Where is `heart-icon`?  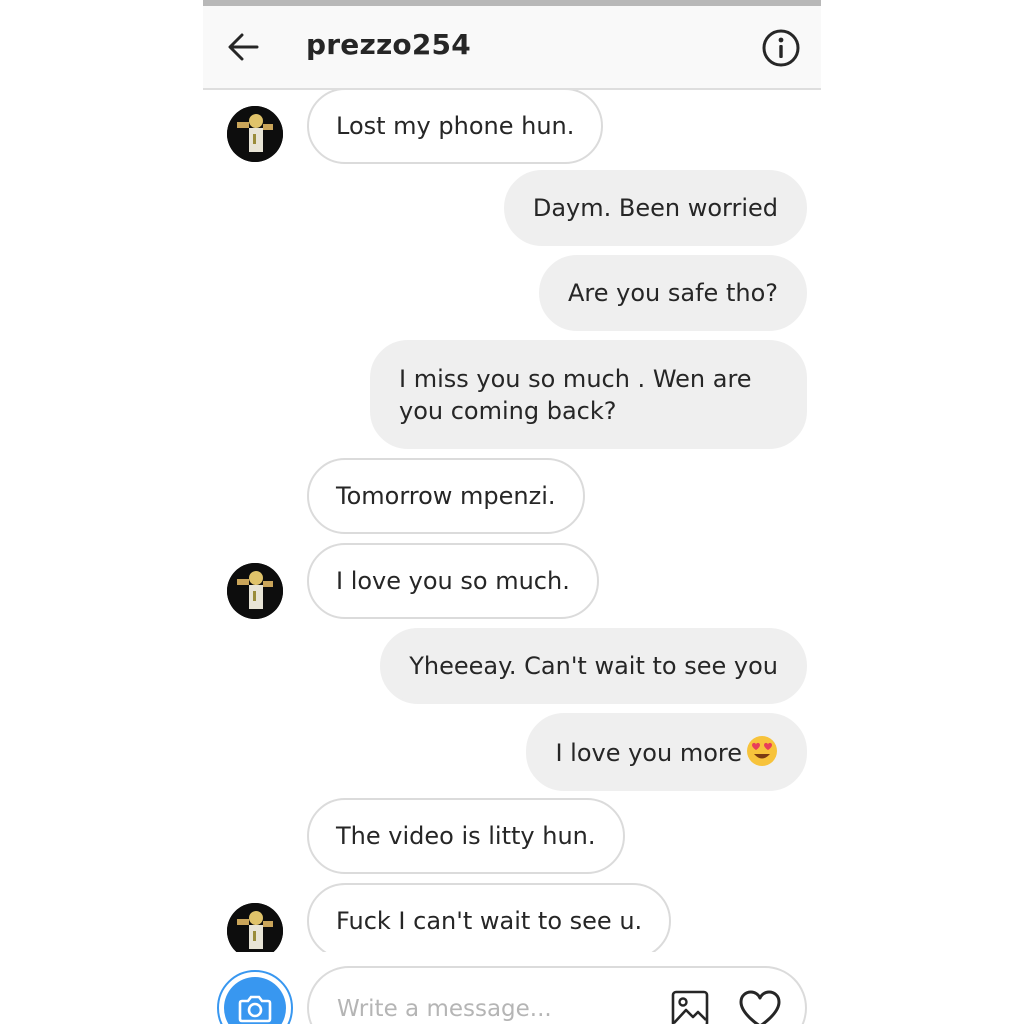 heart-icon is located at coordinates (760, 1007).